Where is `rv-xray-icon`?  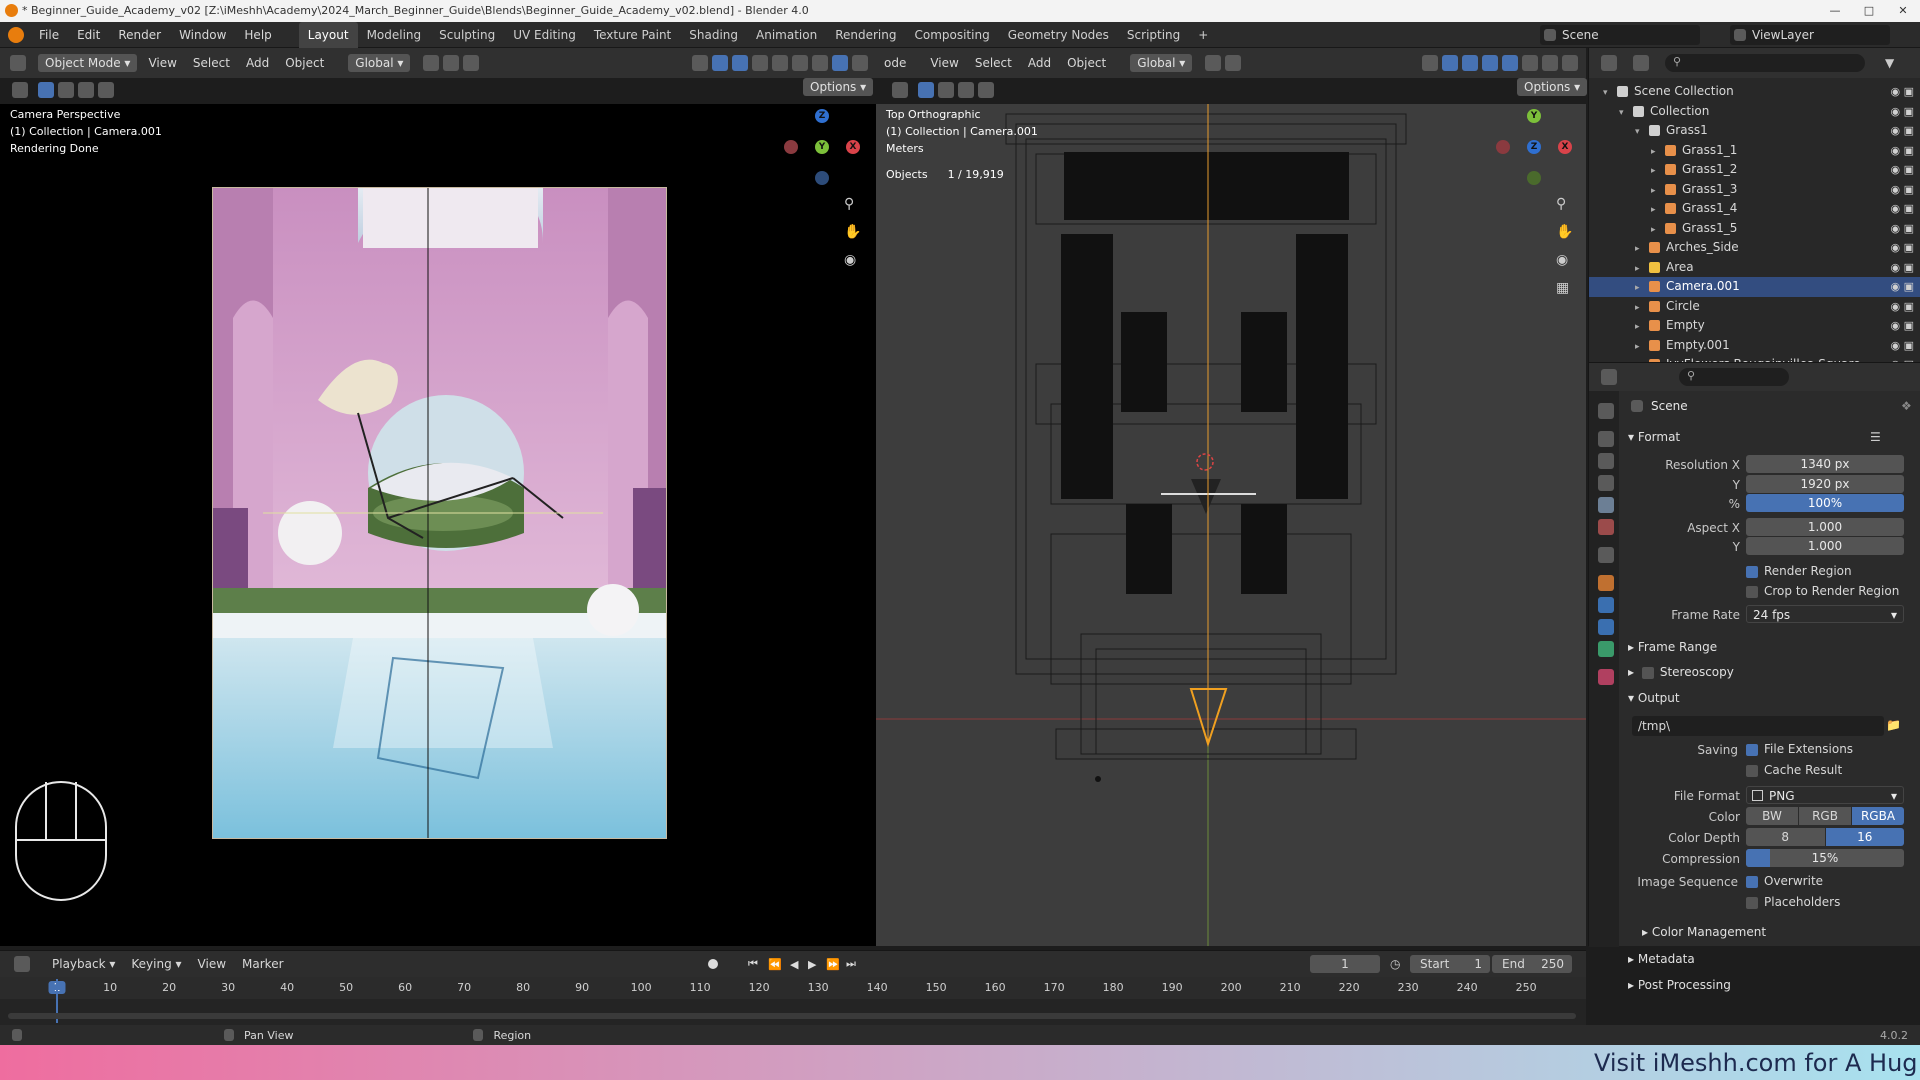
rv-xray-icon is located at coordinates (1490, 63).